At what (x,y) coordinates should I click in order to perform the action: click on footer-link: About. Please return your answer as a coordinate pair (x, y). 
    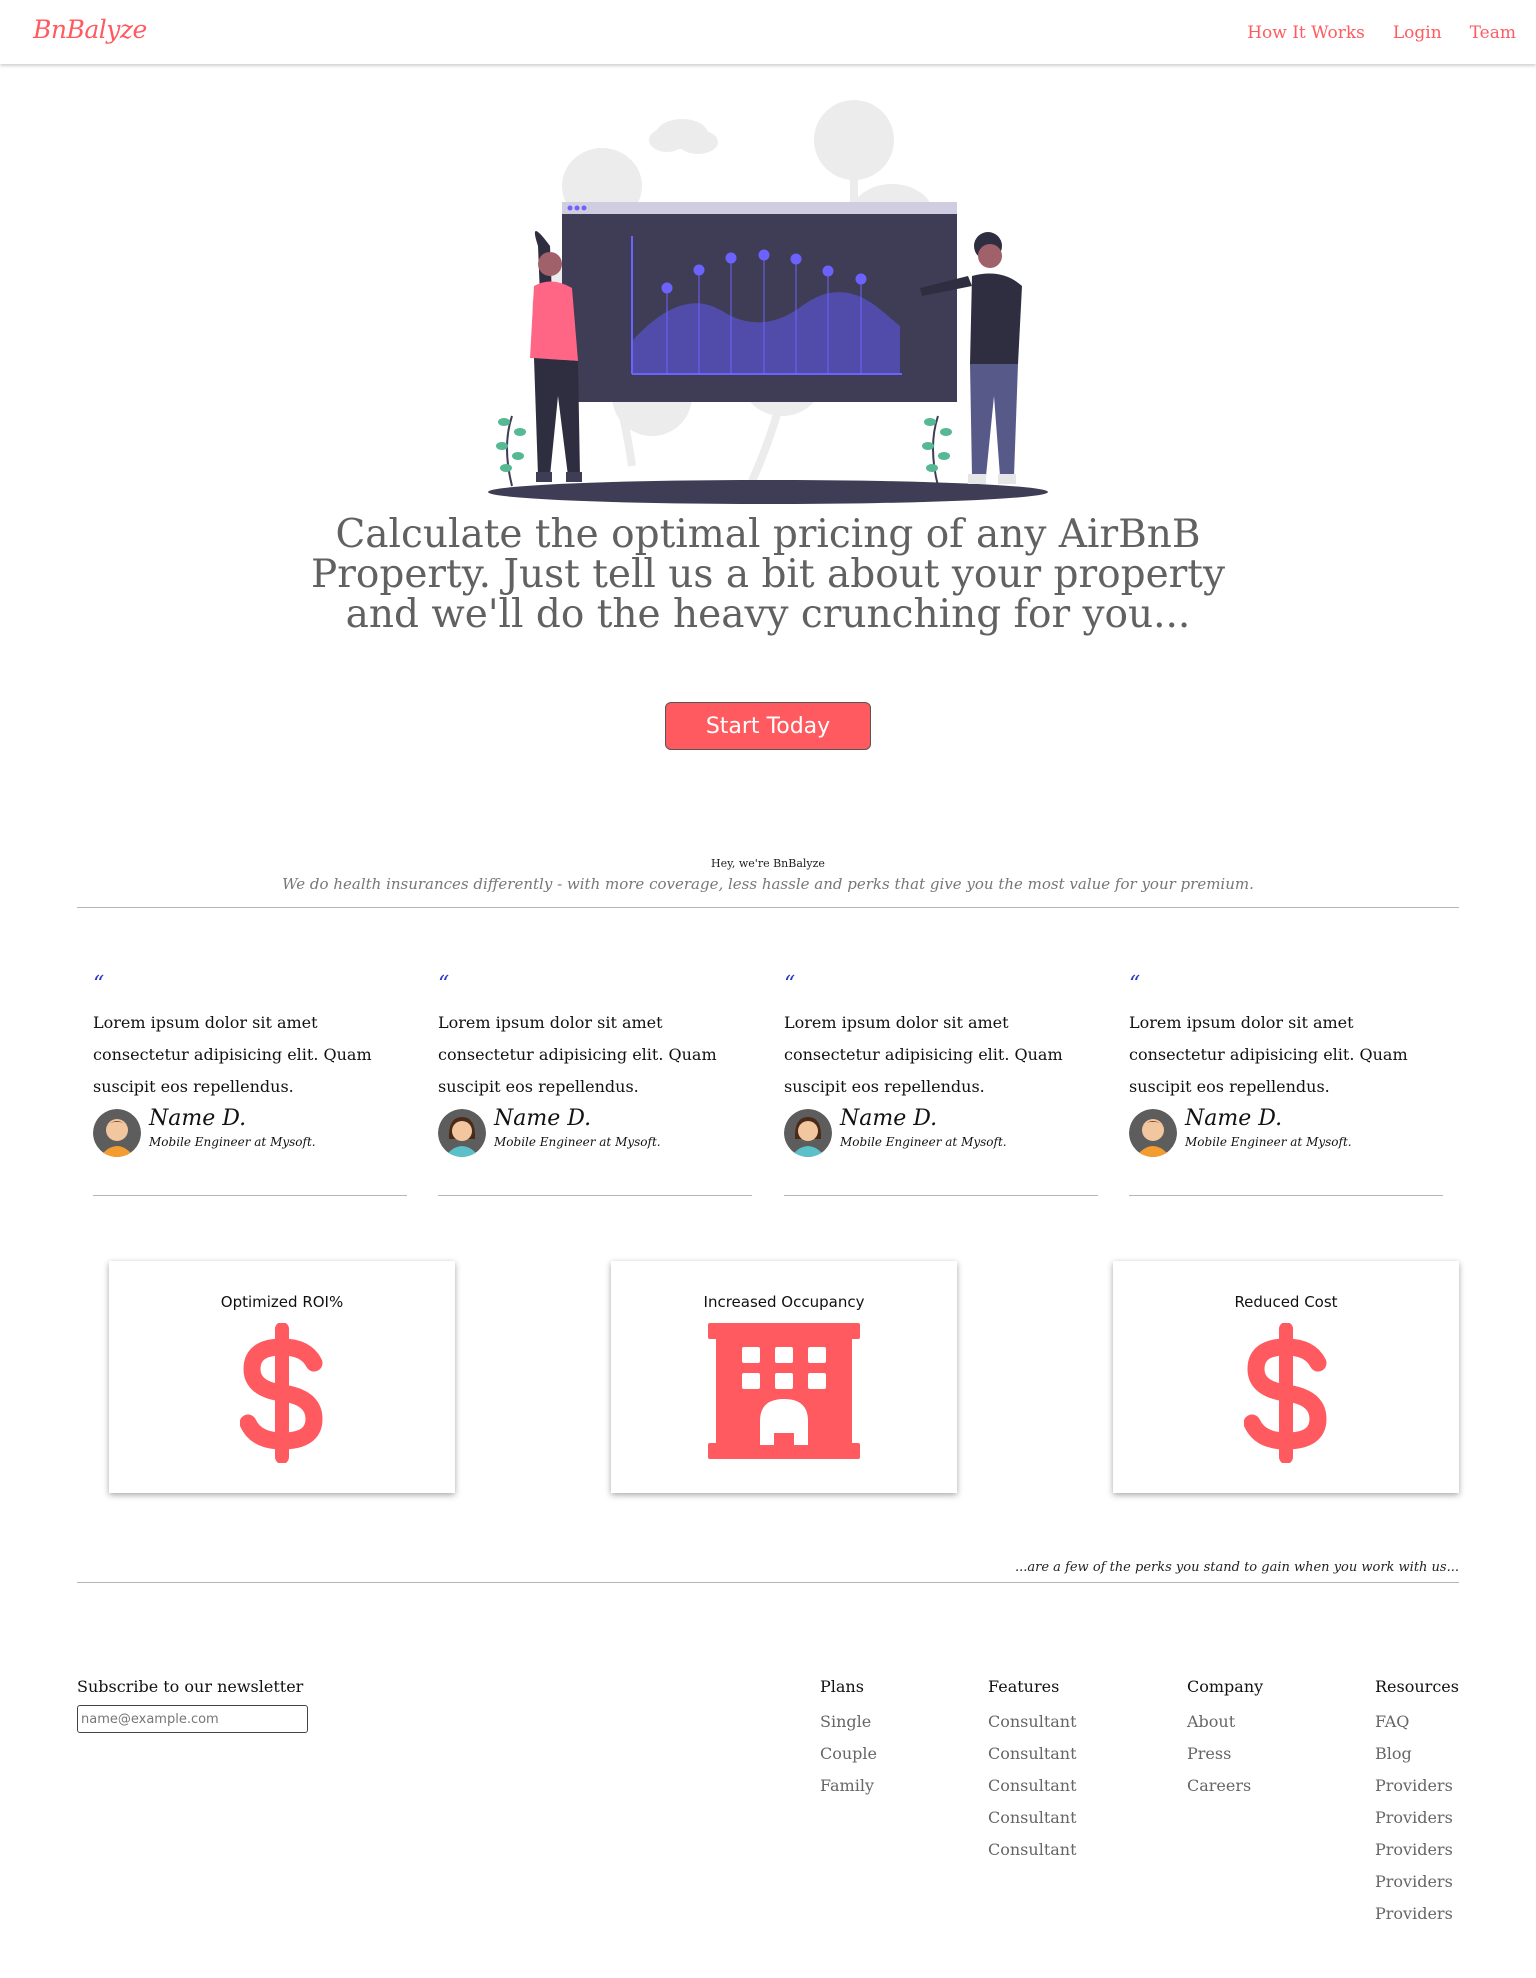
    Looking at the image, I should click on (1225, 1722).